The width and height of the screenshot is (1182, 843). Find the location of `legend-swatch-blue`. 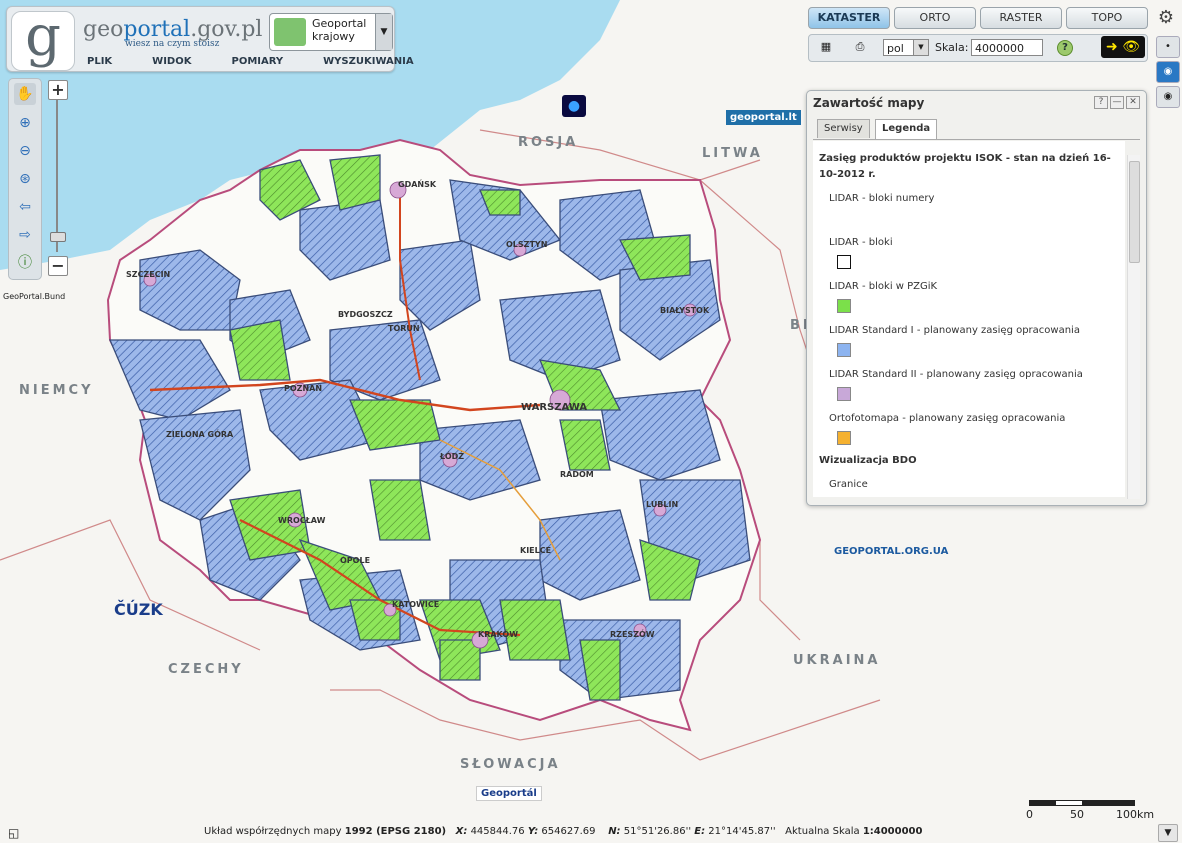

legend-swatch-blue is located at coordinates (844, 350).